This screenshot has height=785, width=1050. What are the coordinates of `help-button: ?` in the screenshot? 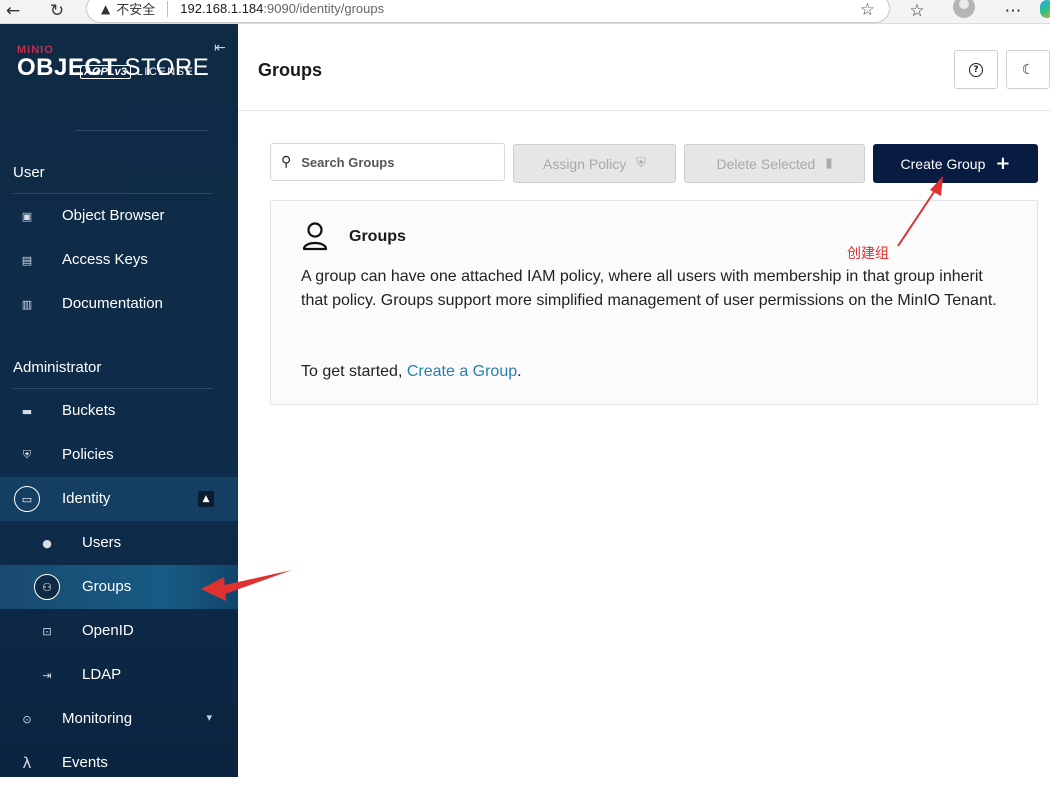 It's located at (976, 69).